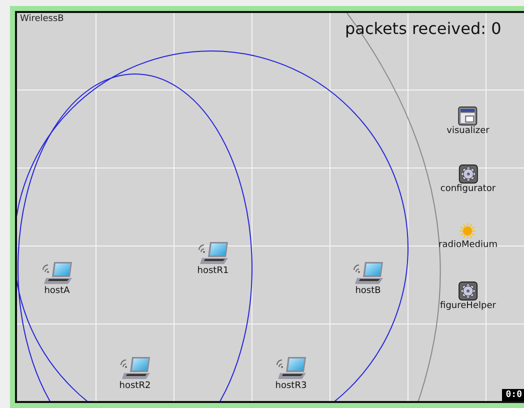  What do you see at coordinates (423, 28) in the screenshot?
I see `packets-counter: packets received: 0` at bounding box center [423, 28].